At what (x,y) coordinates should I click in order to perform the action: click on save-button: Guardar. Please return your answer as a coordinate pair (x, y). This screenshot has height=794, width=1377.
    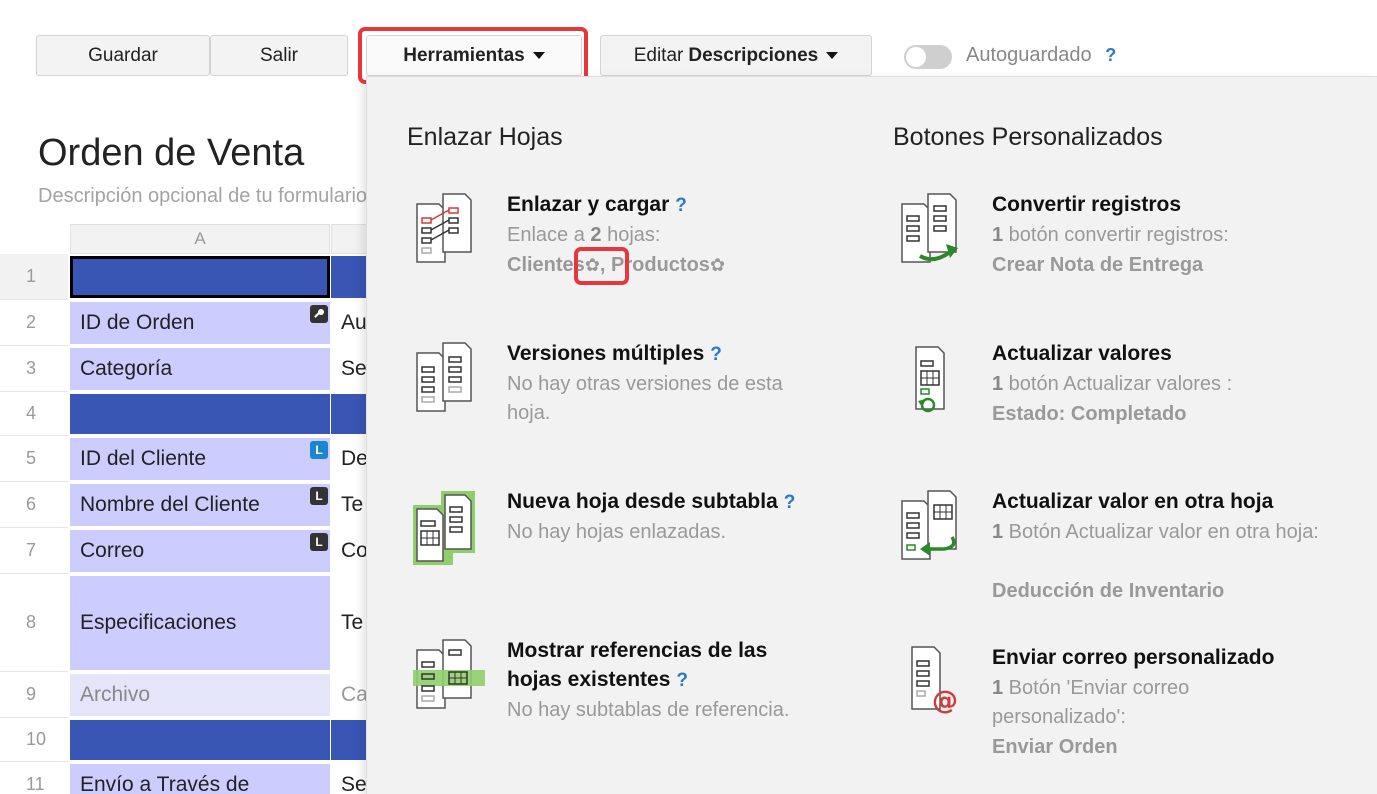
    Looking at the image, I should click on (123, 55).